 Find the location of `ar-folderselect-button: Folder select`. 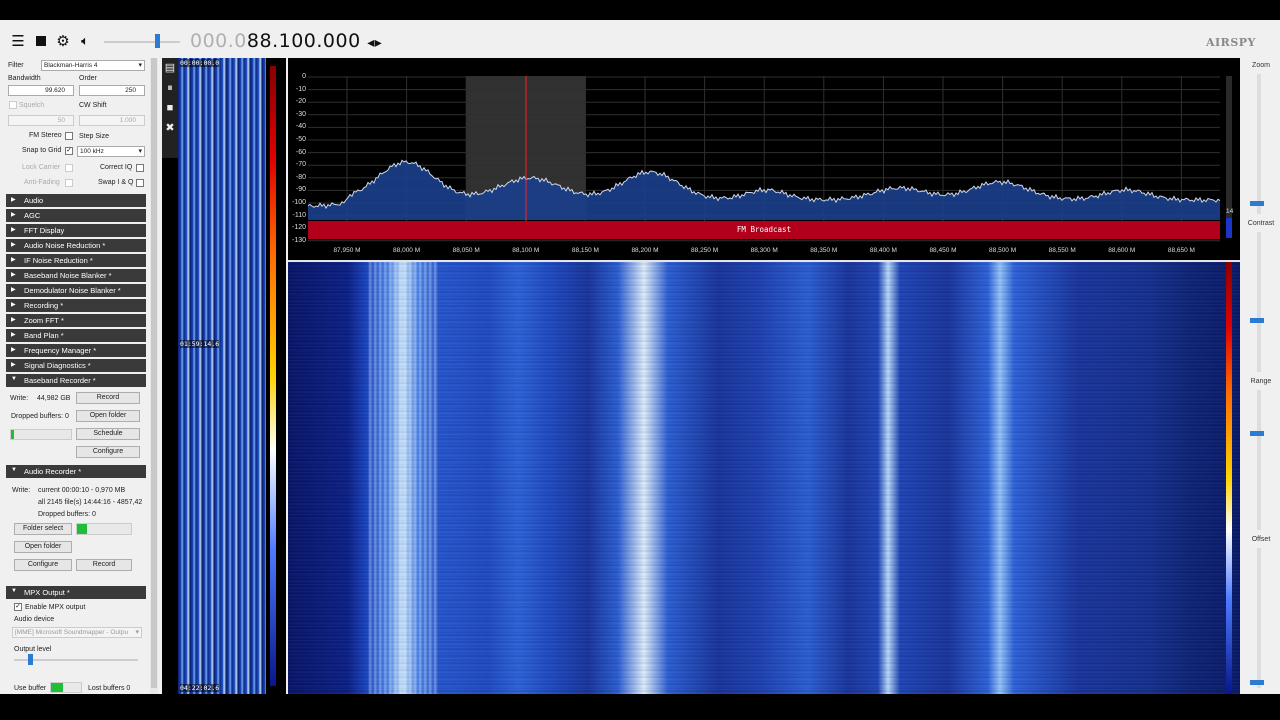

ar-folderselect-button: Folder select is located at coordinates (43, 529).